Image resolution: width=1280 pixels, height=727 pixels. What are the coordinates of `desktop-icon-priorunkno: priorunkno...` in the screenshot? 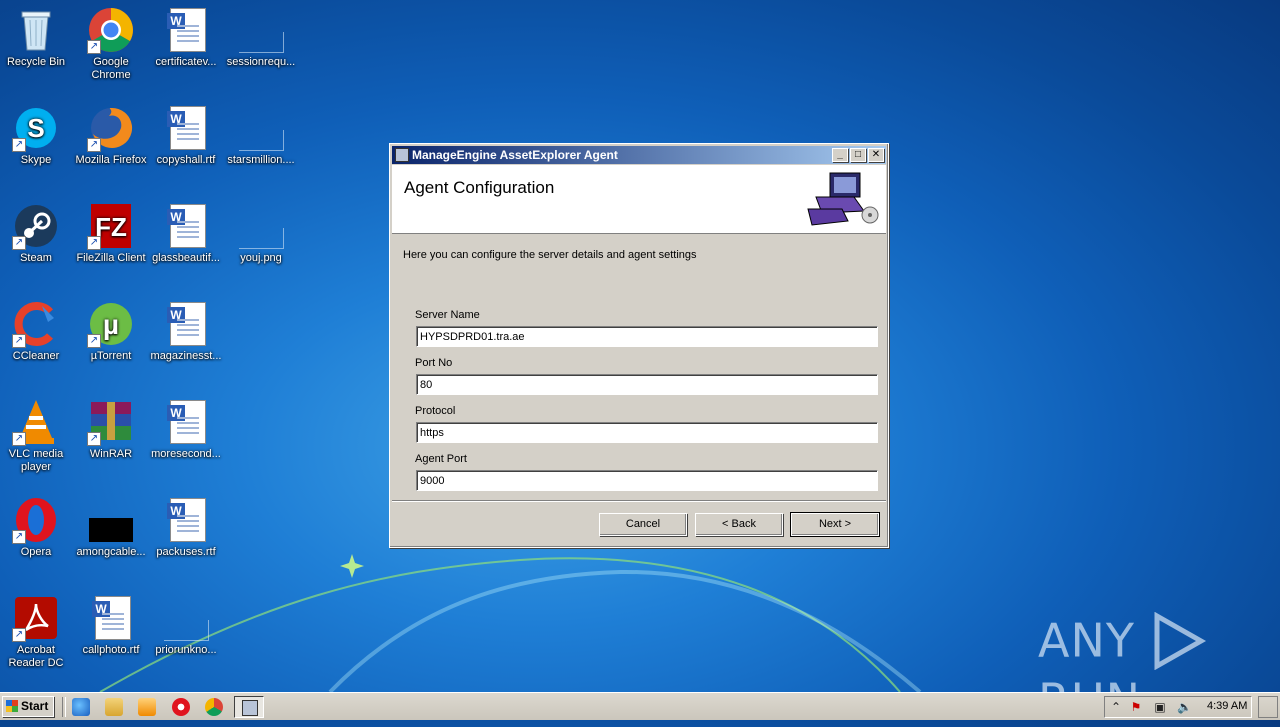 It's located at (186, 625).